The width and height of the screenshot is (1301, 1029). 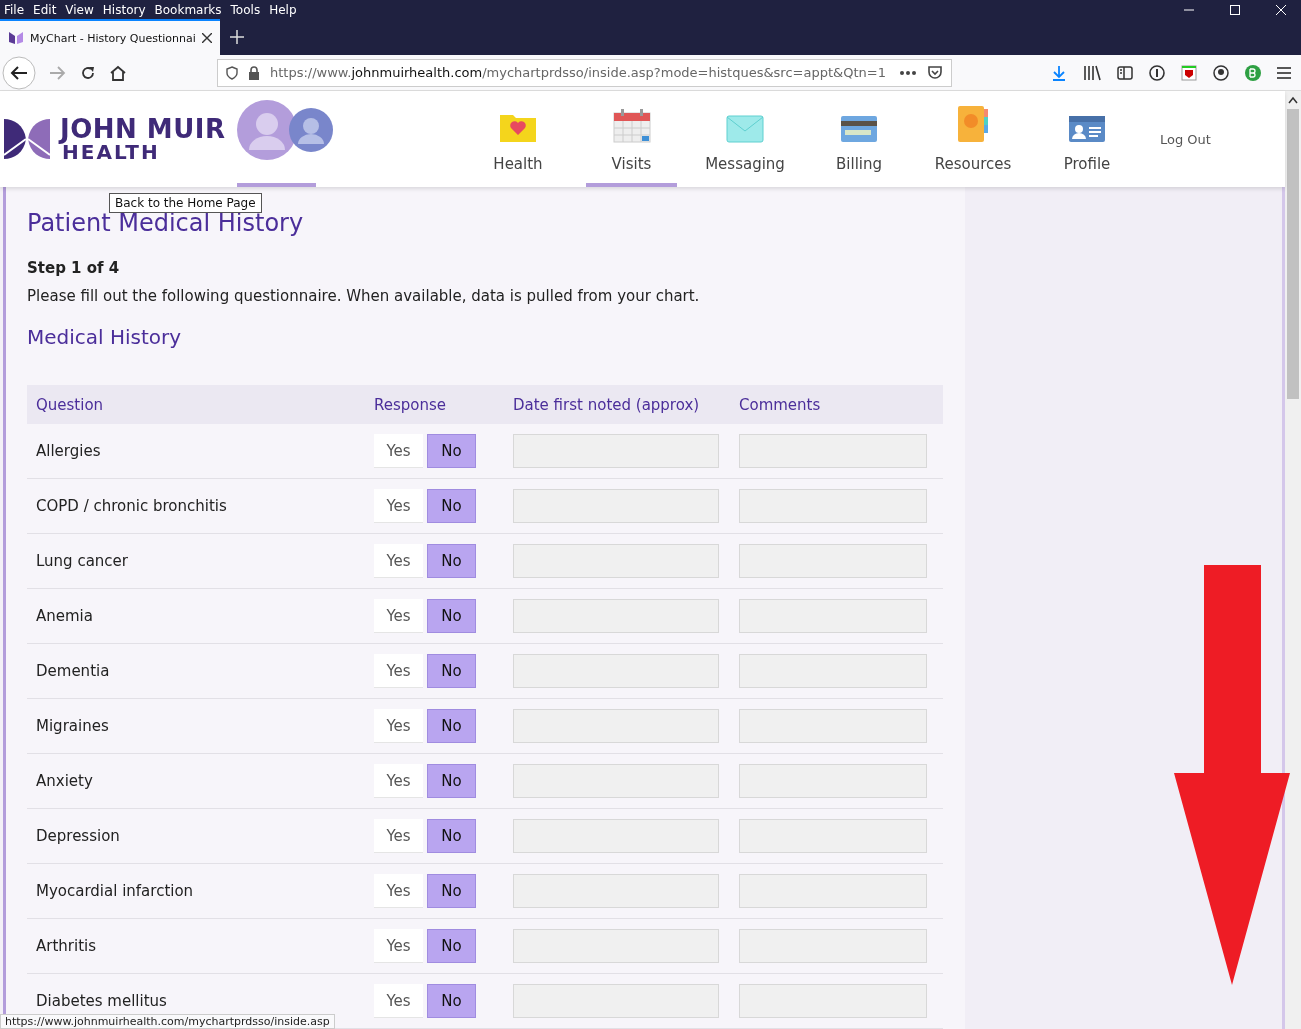 I want to click on menu-item: View, so click(x=79, y=9).